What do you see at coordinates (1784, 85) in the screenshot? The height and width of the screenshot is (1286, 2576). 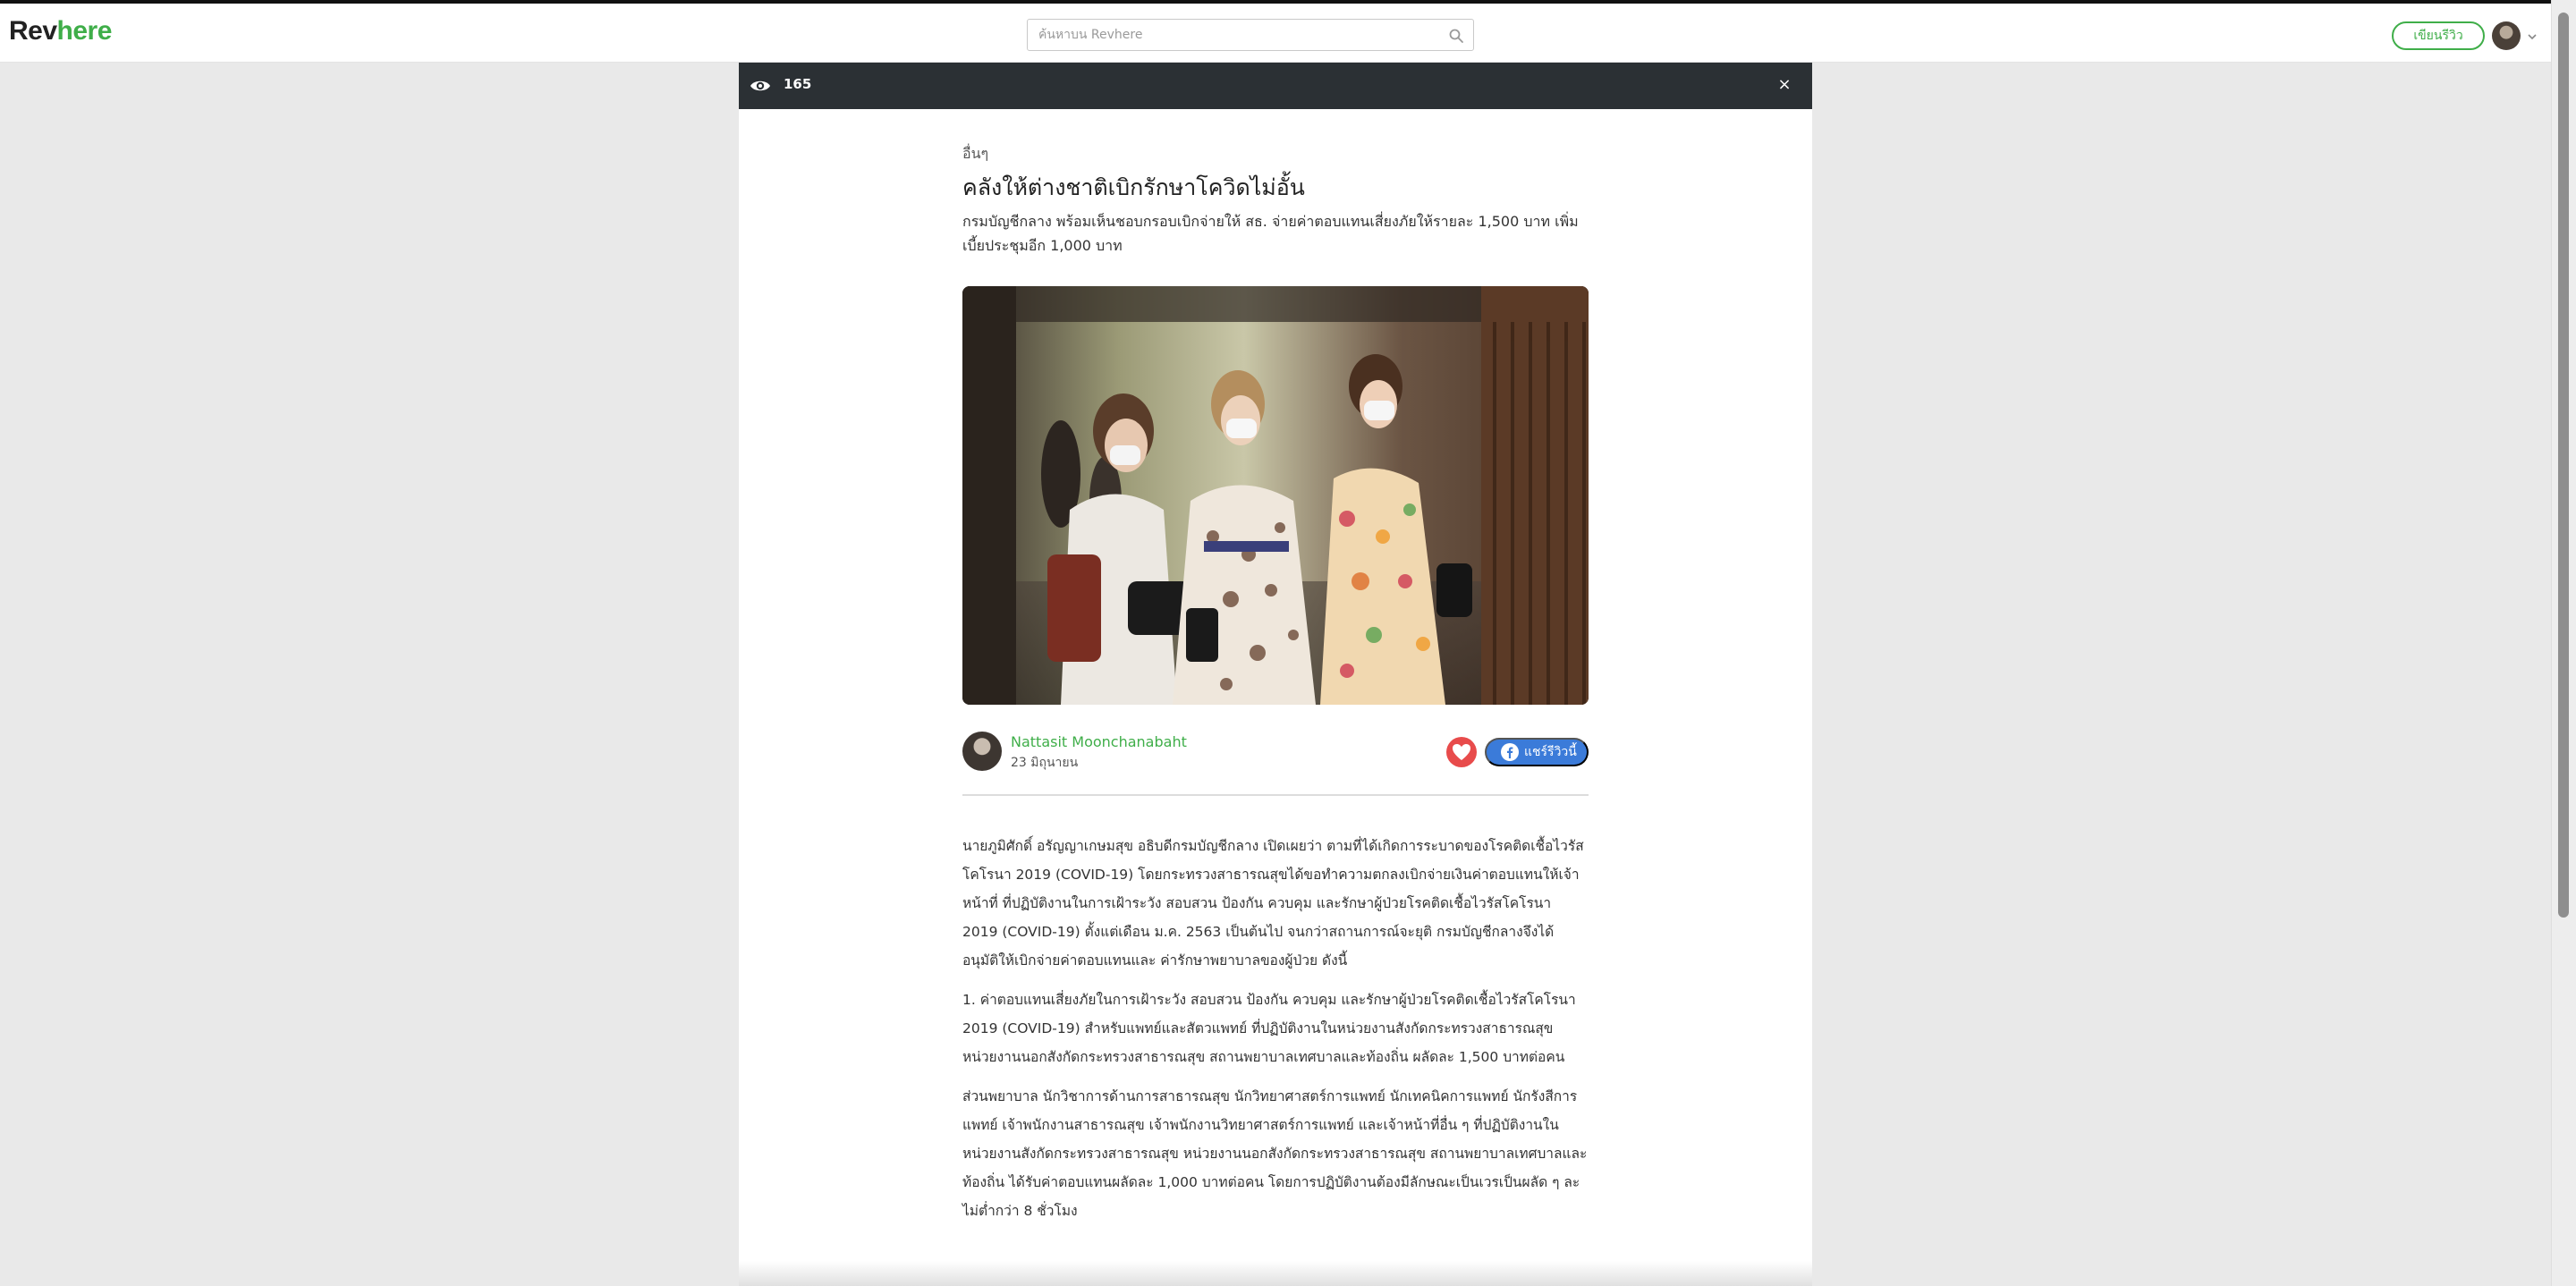 I see `close-icon: ×` at bounding box center [1784, 85].